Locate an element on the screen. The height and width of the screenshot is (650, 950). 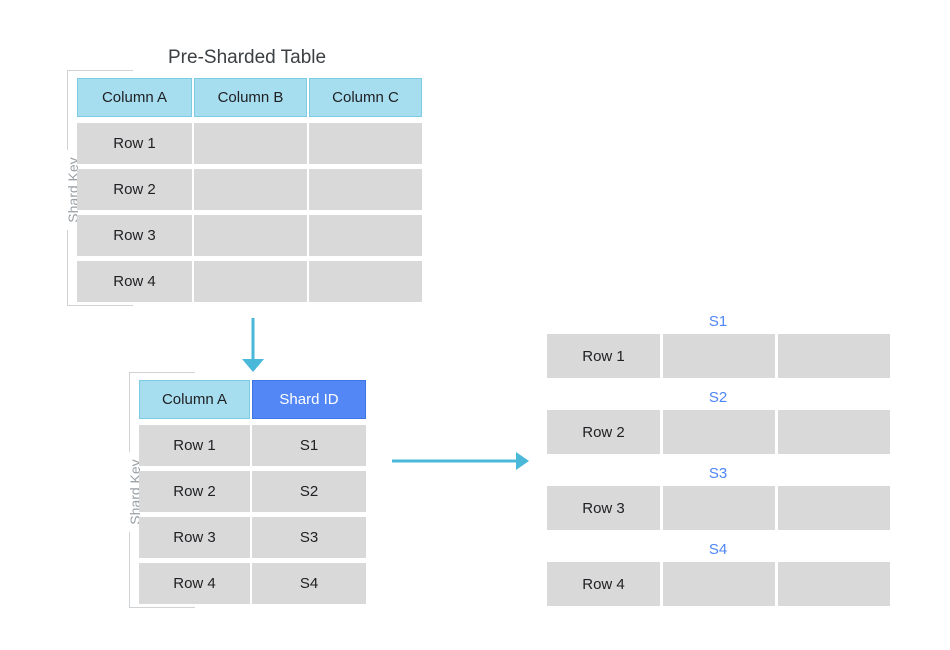
source-row-4-col-b is located at coordinates (250, 281).